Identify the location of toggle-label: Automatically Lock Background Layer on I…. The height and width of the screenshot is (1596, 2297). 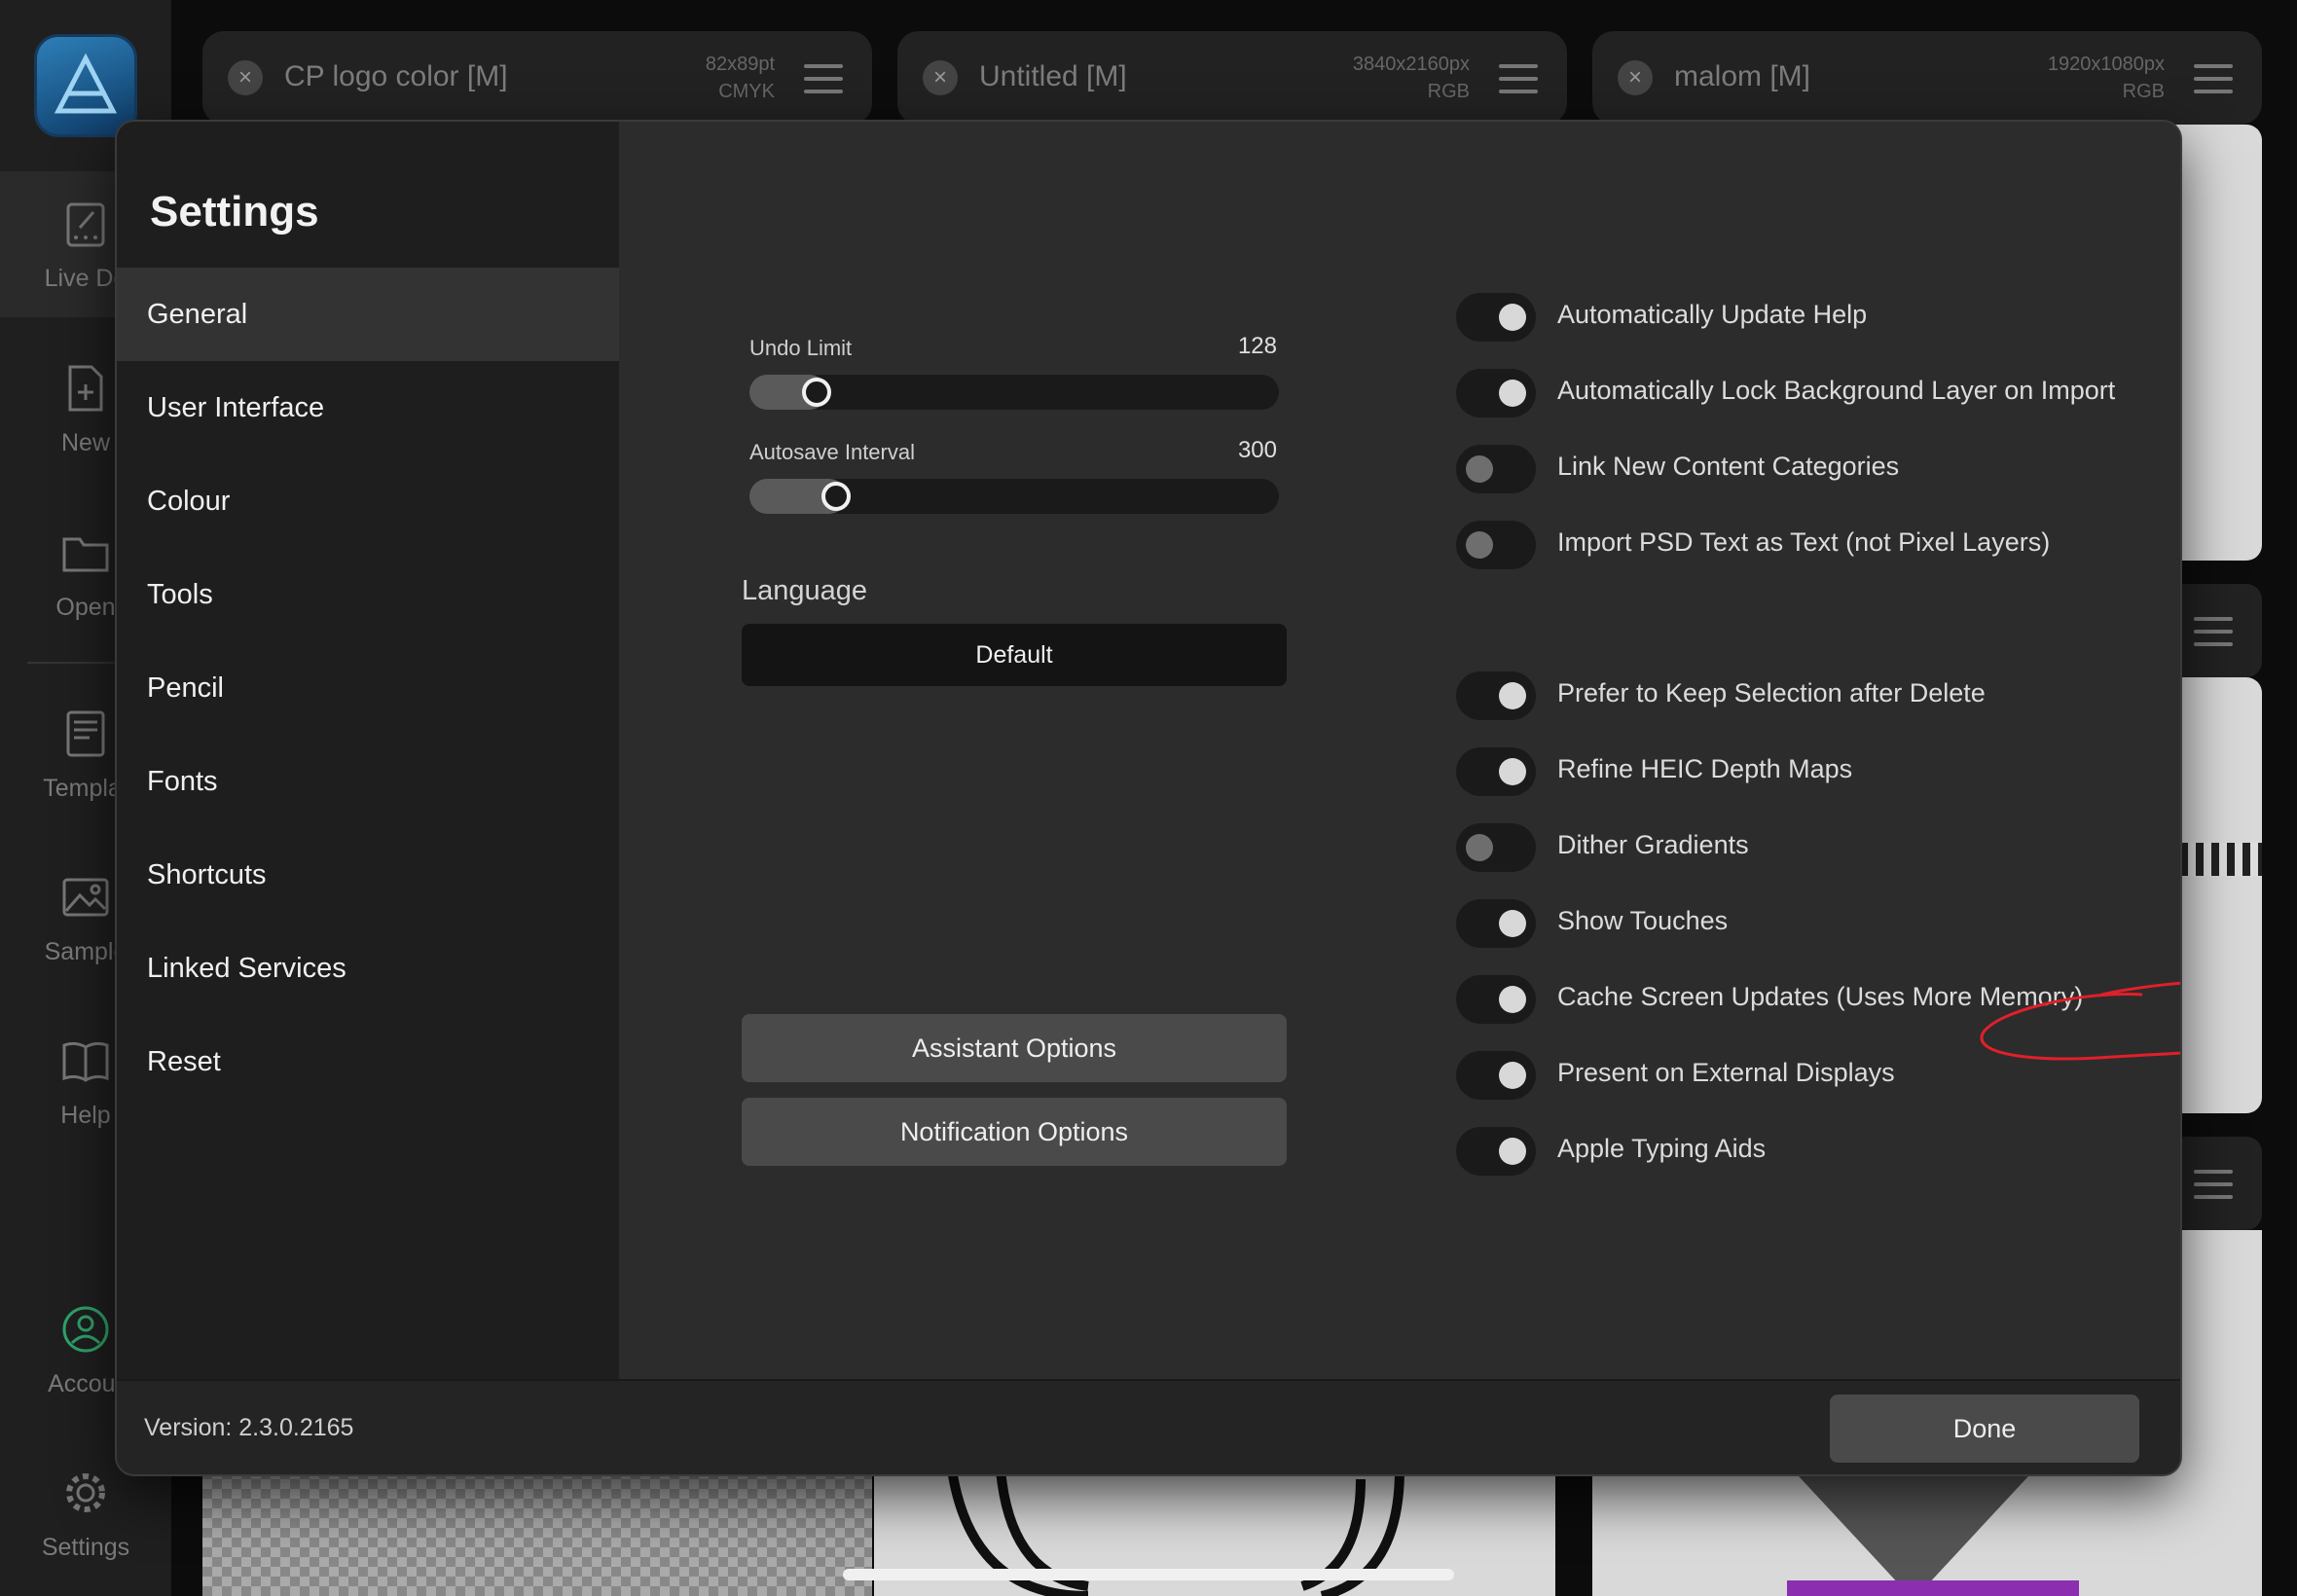
(1837, 390).